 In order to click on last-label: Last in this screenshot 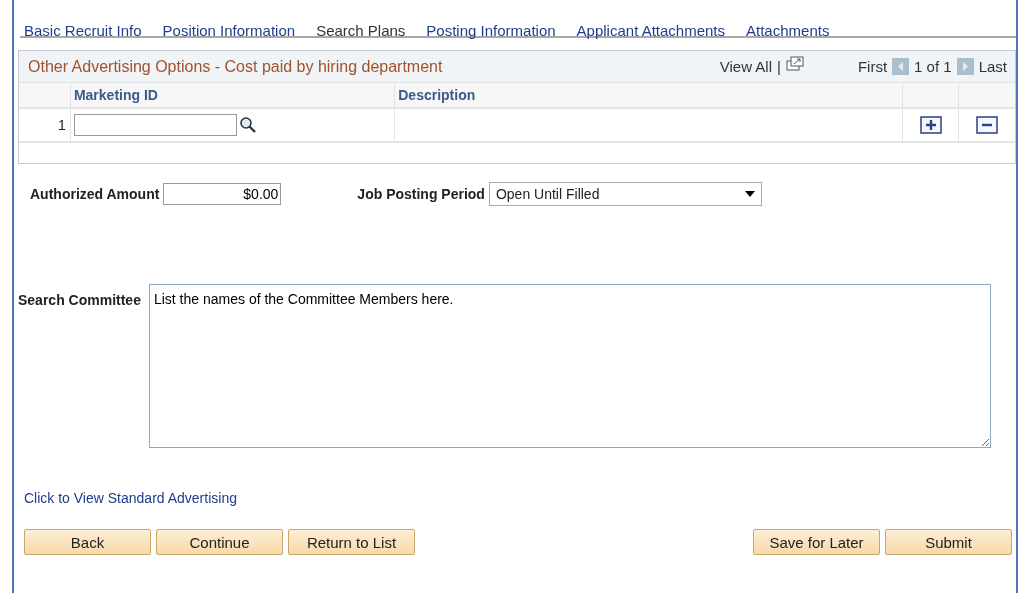, I will do `click(992, 66)`.